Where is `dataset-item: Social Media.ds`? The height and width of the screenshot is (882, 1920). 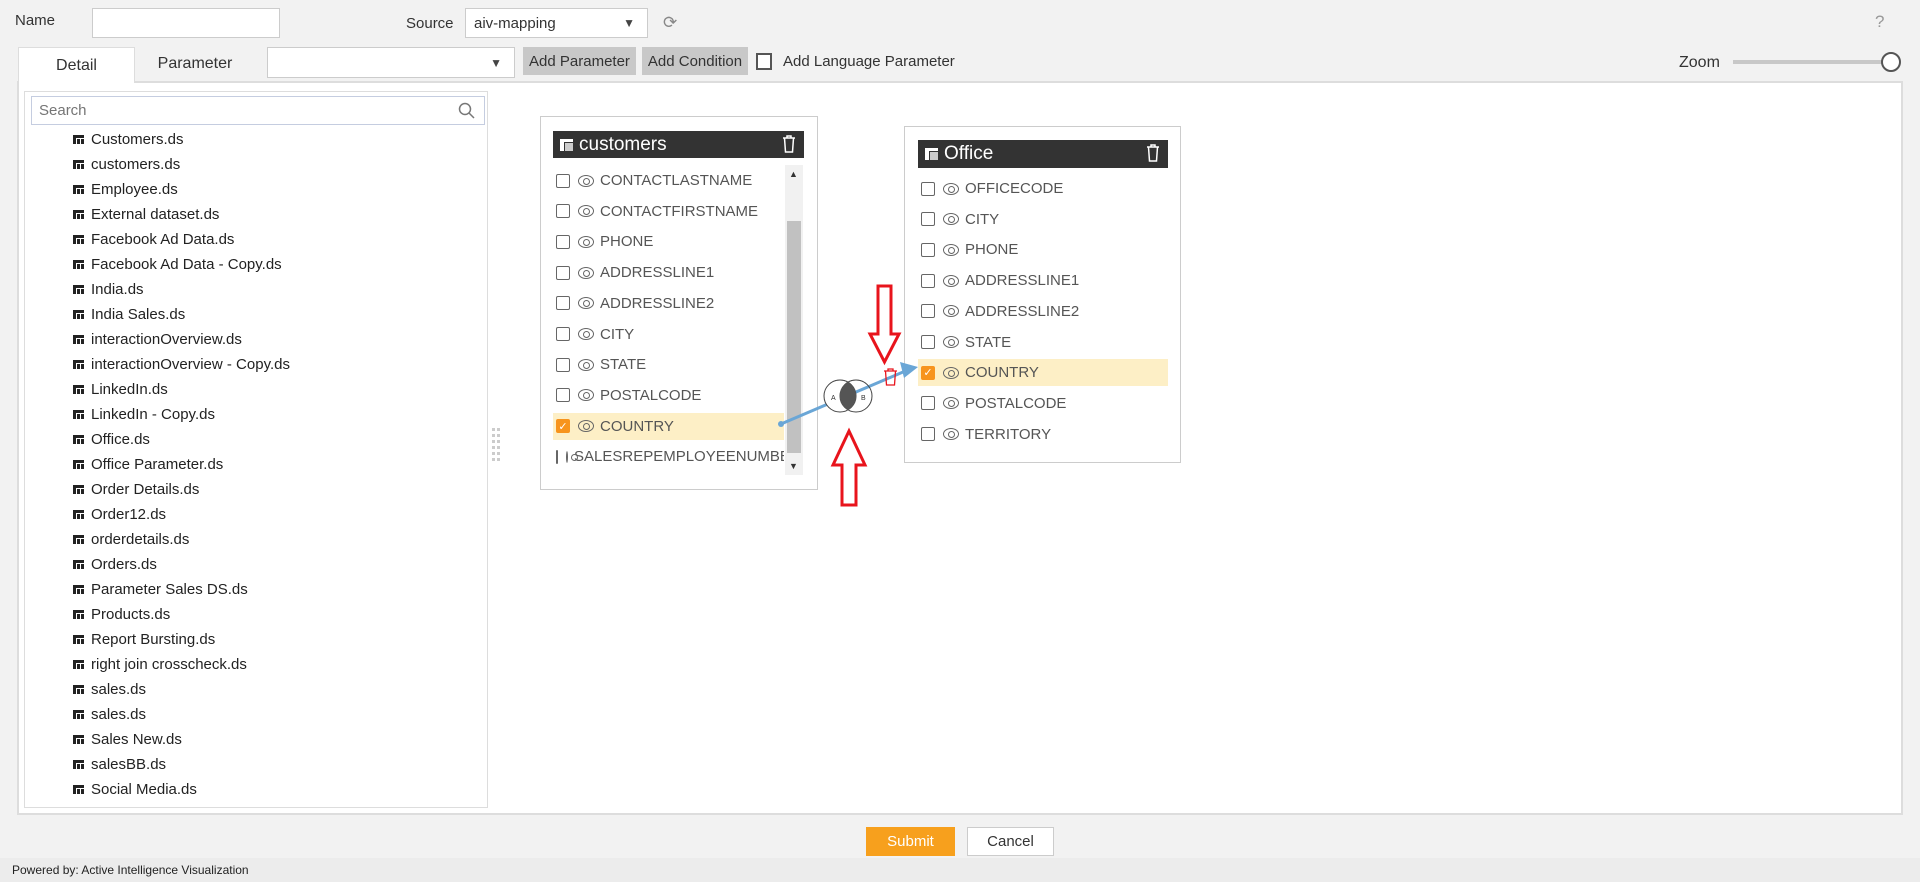 dataset-item: Social Media.ds is located at coordinates (135, 789).